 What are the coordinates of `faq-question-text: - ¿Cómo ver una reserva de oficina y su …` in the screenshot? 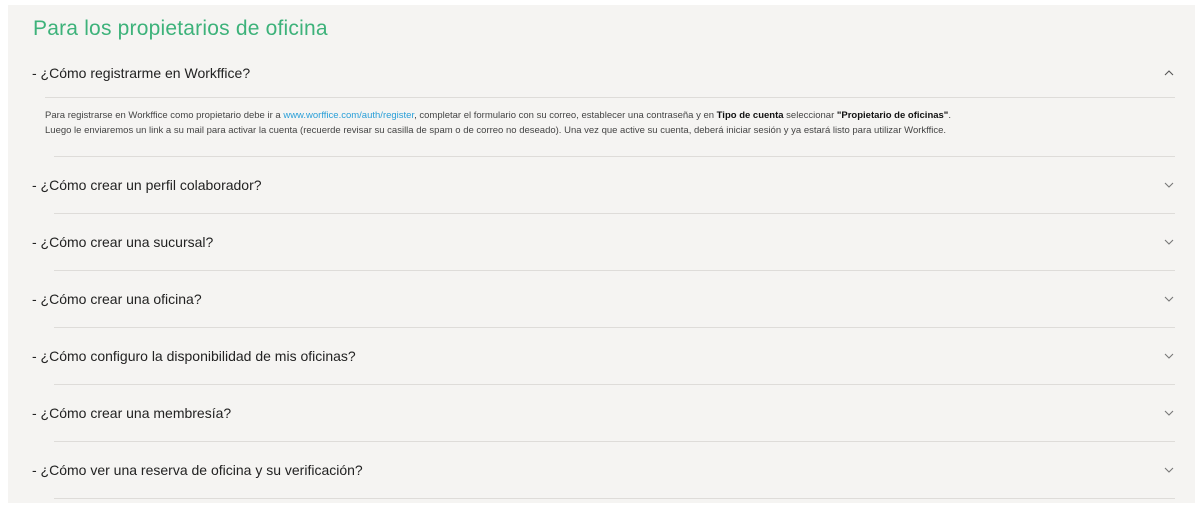 It's located at (197, 470).